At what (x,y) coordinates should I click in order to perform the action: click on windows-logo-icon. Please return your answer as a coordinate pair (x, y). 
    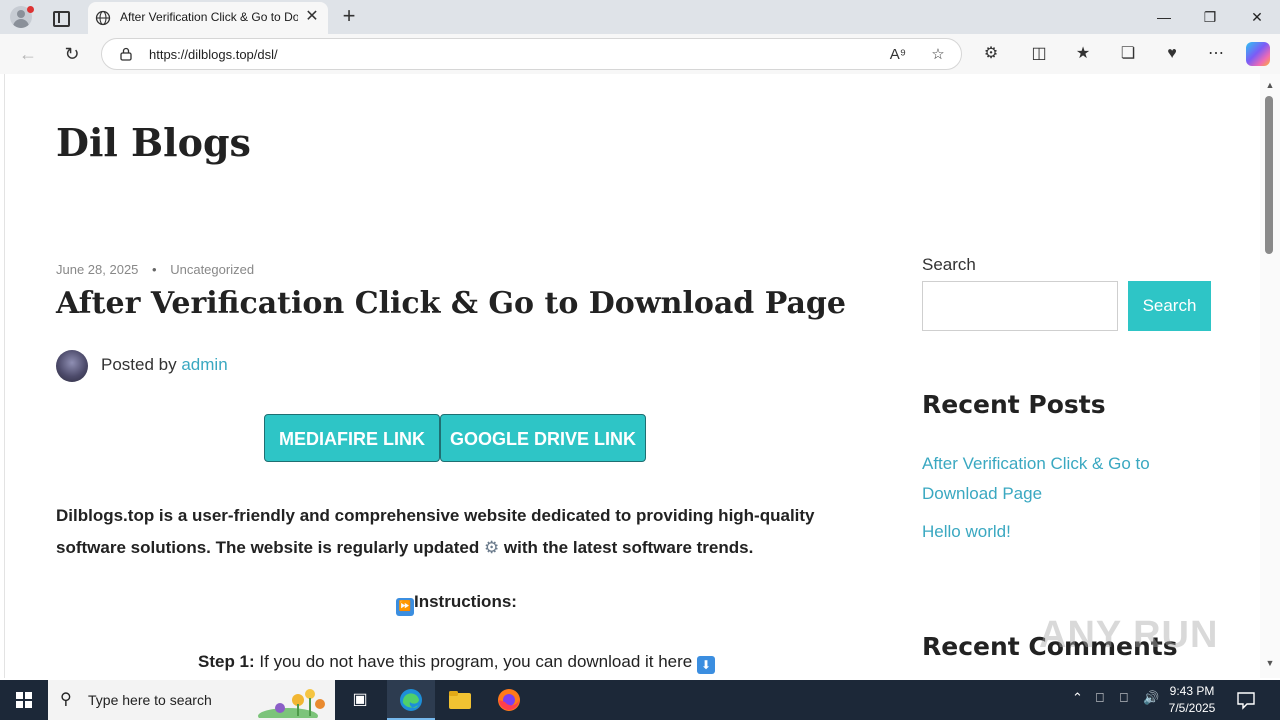
    Looking at the image, I should click on (24, 700).